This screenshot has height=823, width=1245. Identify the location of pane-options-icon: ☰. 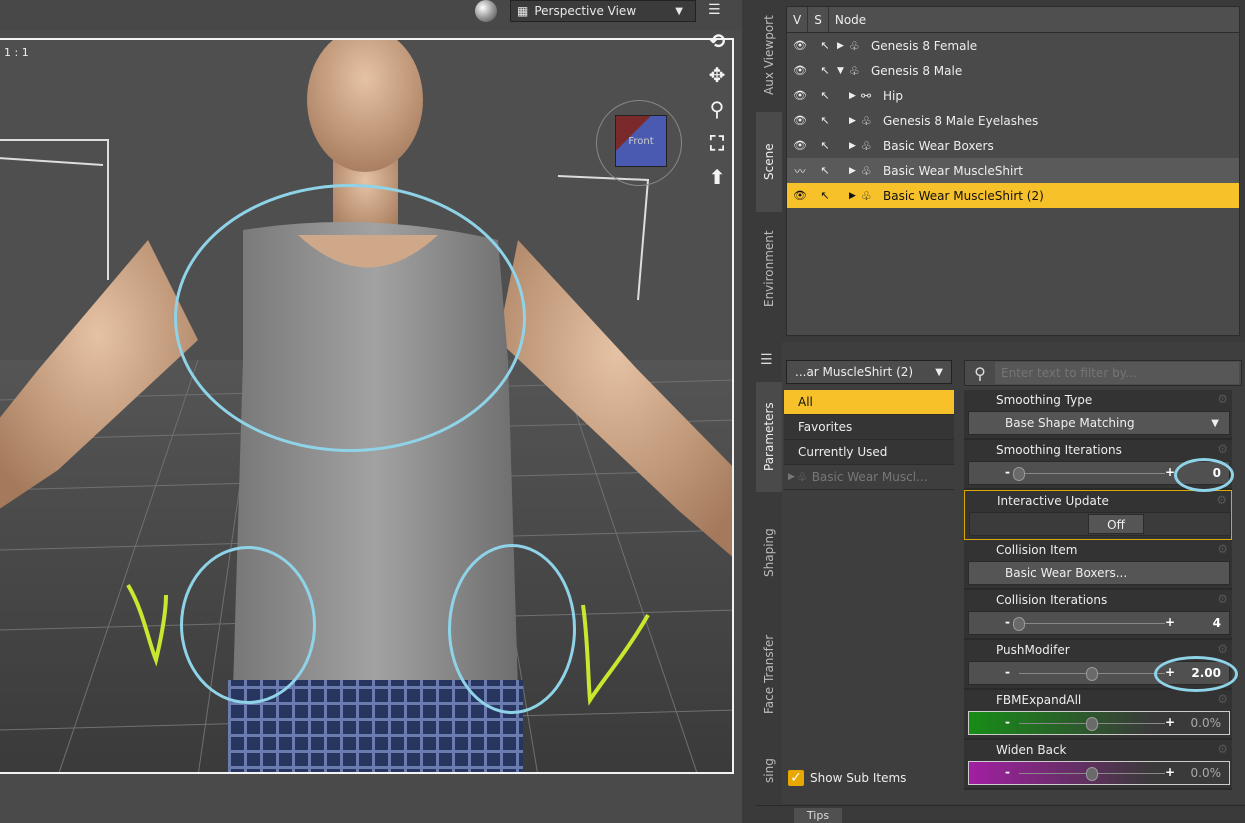
(766, 360).